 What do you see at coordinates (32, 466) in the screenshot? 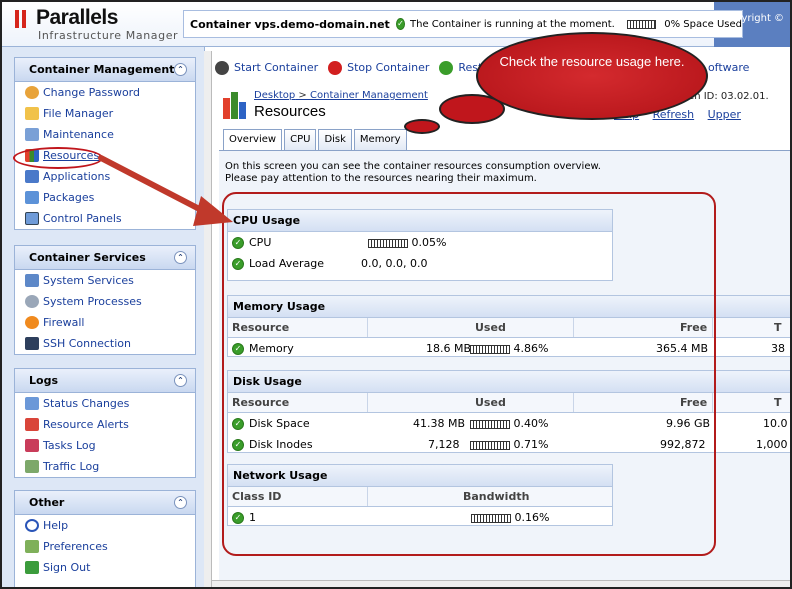
I see `traffic-icon` at bounding box center [32, 466].